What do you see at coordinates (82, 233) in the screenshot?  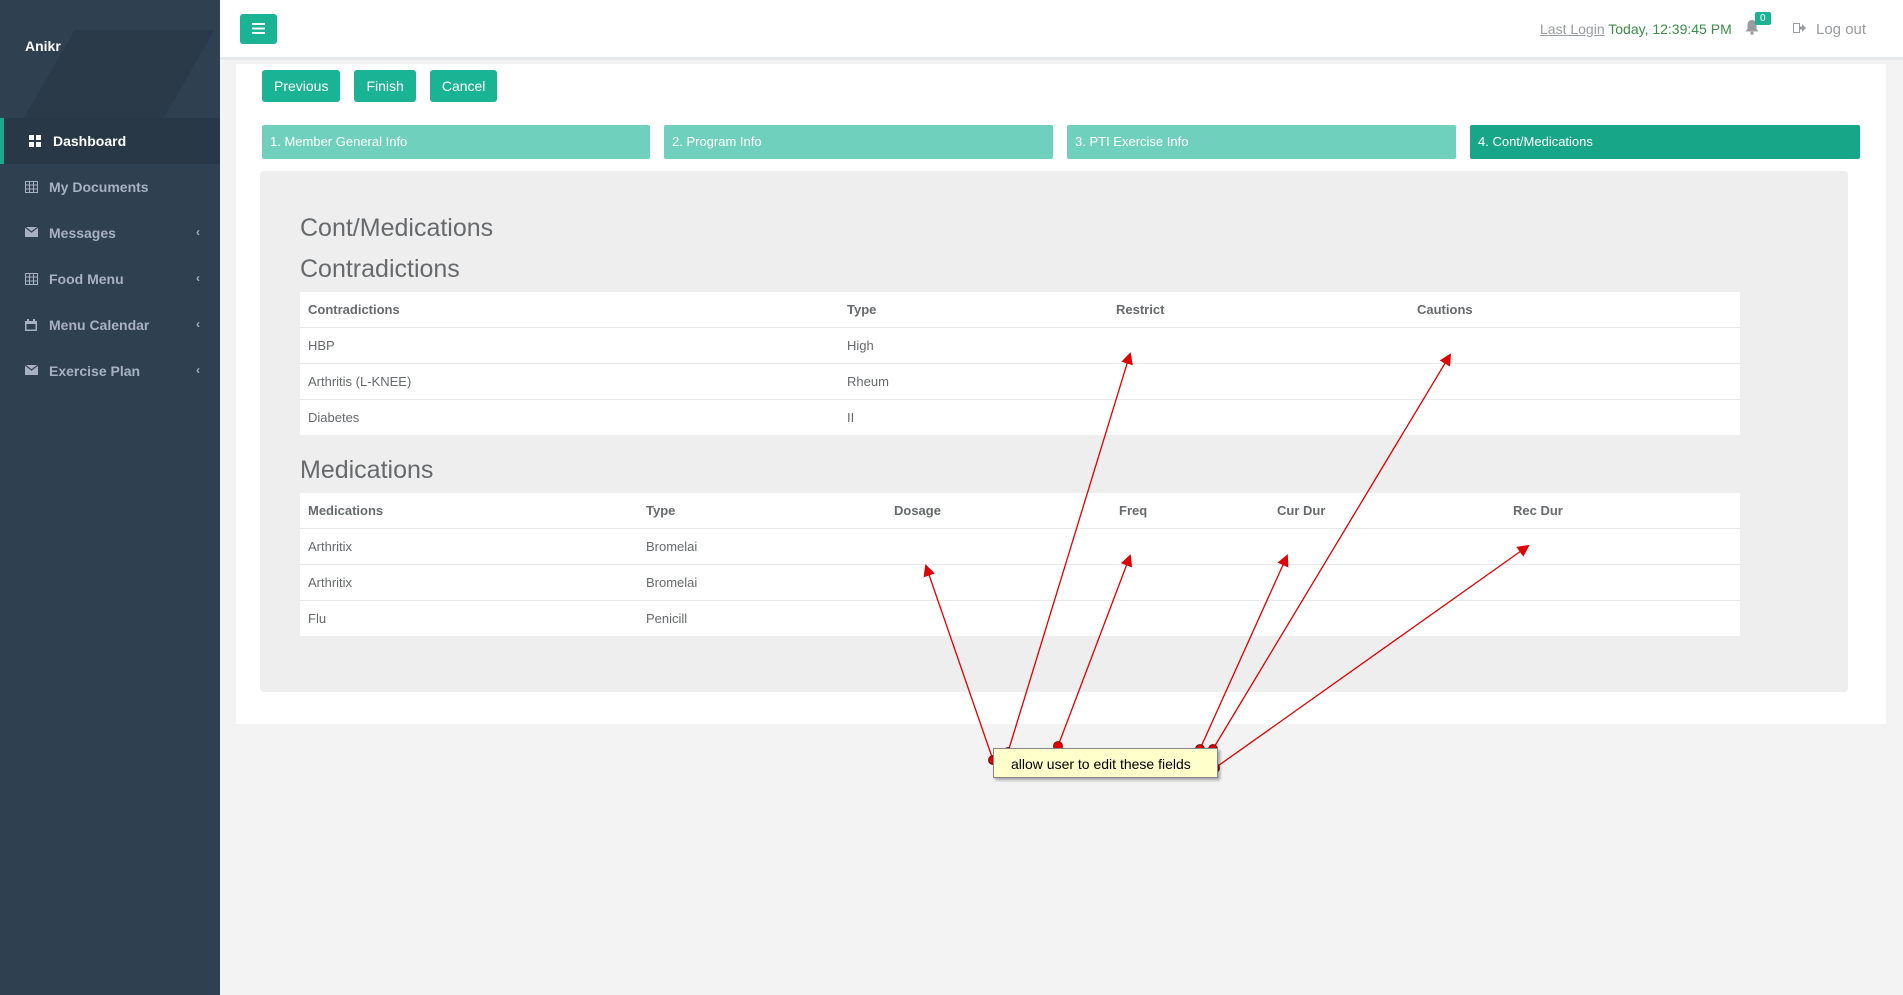 I see `sidebar-item-label: Messages` at bounding box center [82, 233].